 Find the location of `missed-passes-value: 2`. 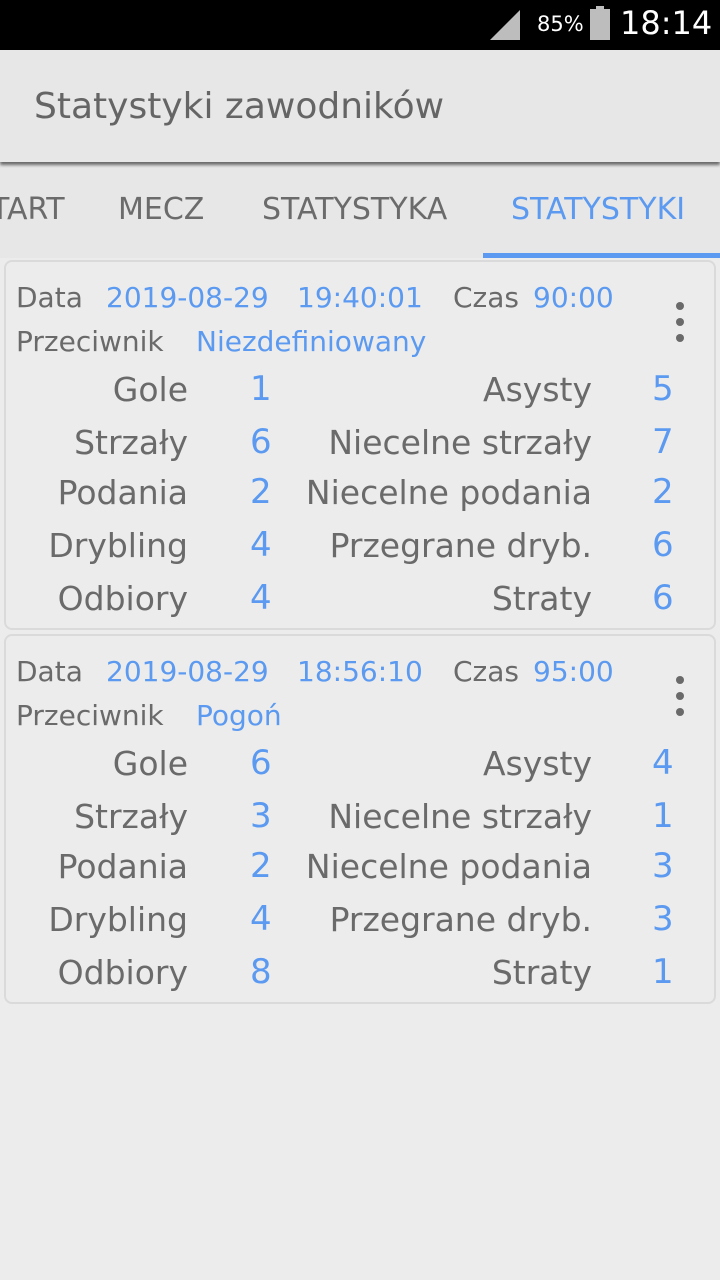

missed-passes-value: 2 is located at coordinates (663, 492).